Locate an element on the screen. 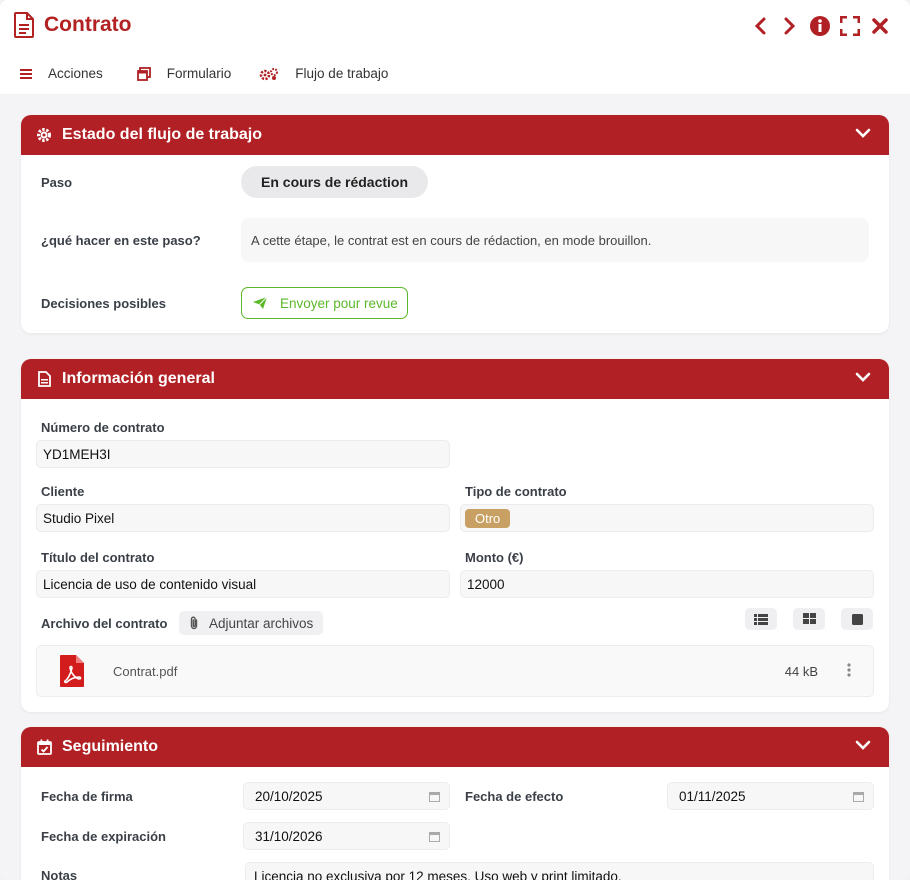 Image resolution: width=910 pixels, height=880 pixels. menu-workflow-label: Flujo de trabajo is located at coordinates (342, 73).